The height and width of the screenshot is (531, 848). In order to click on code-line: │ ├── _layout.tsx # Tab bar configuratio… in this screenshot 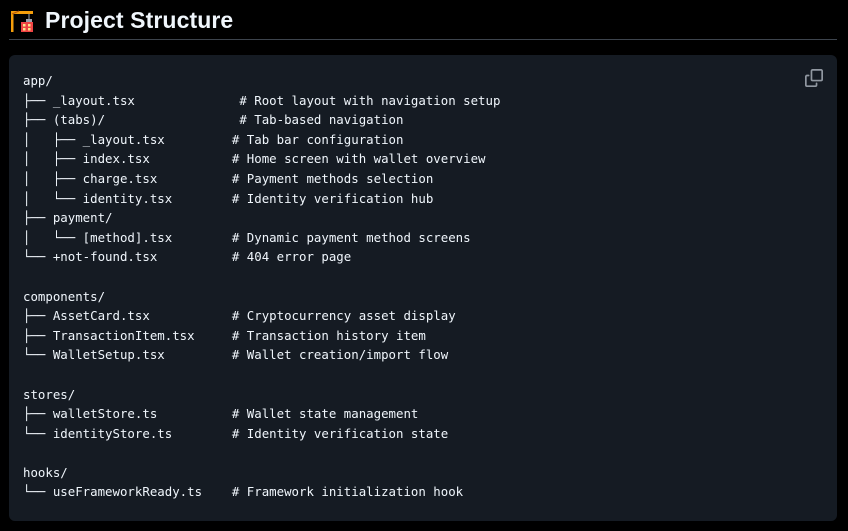, I will do `click(213, 139)`.